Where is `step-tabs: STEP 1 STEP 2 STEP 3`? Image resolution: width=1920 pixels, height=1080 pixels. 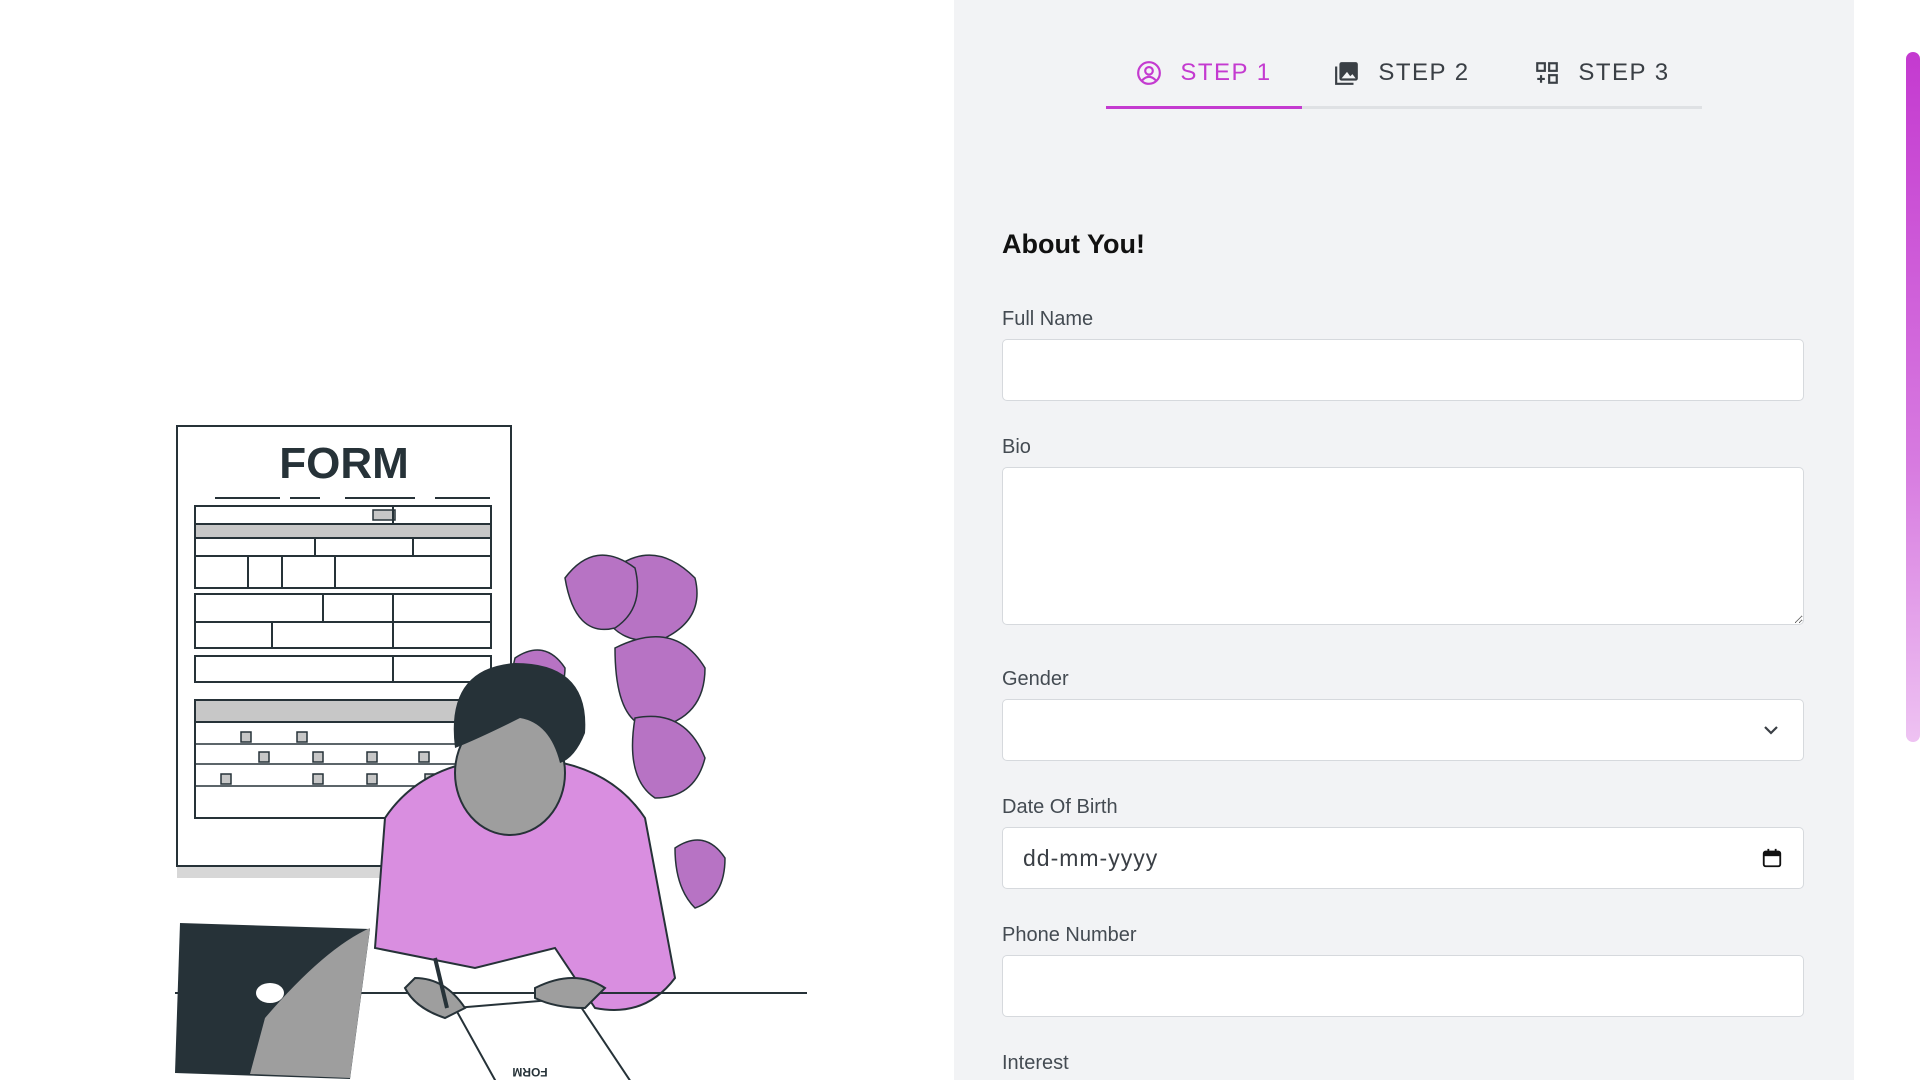
step-tabs: STEP 1 STEP 2 STEP 3 is located at coordinates (1404, 74).